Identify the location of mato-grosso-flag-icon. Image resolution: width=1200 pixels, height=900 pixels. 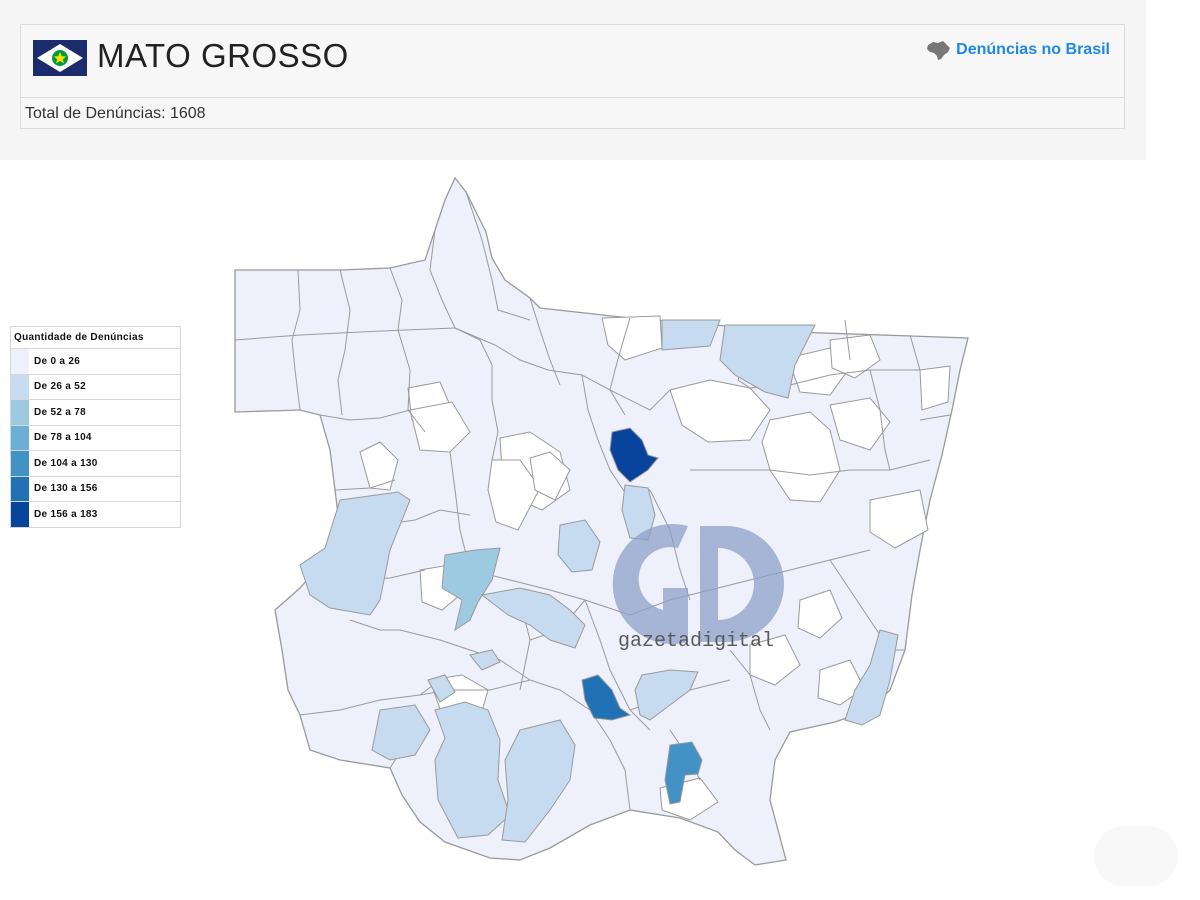
(60, 58).